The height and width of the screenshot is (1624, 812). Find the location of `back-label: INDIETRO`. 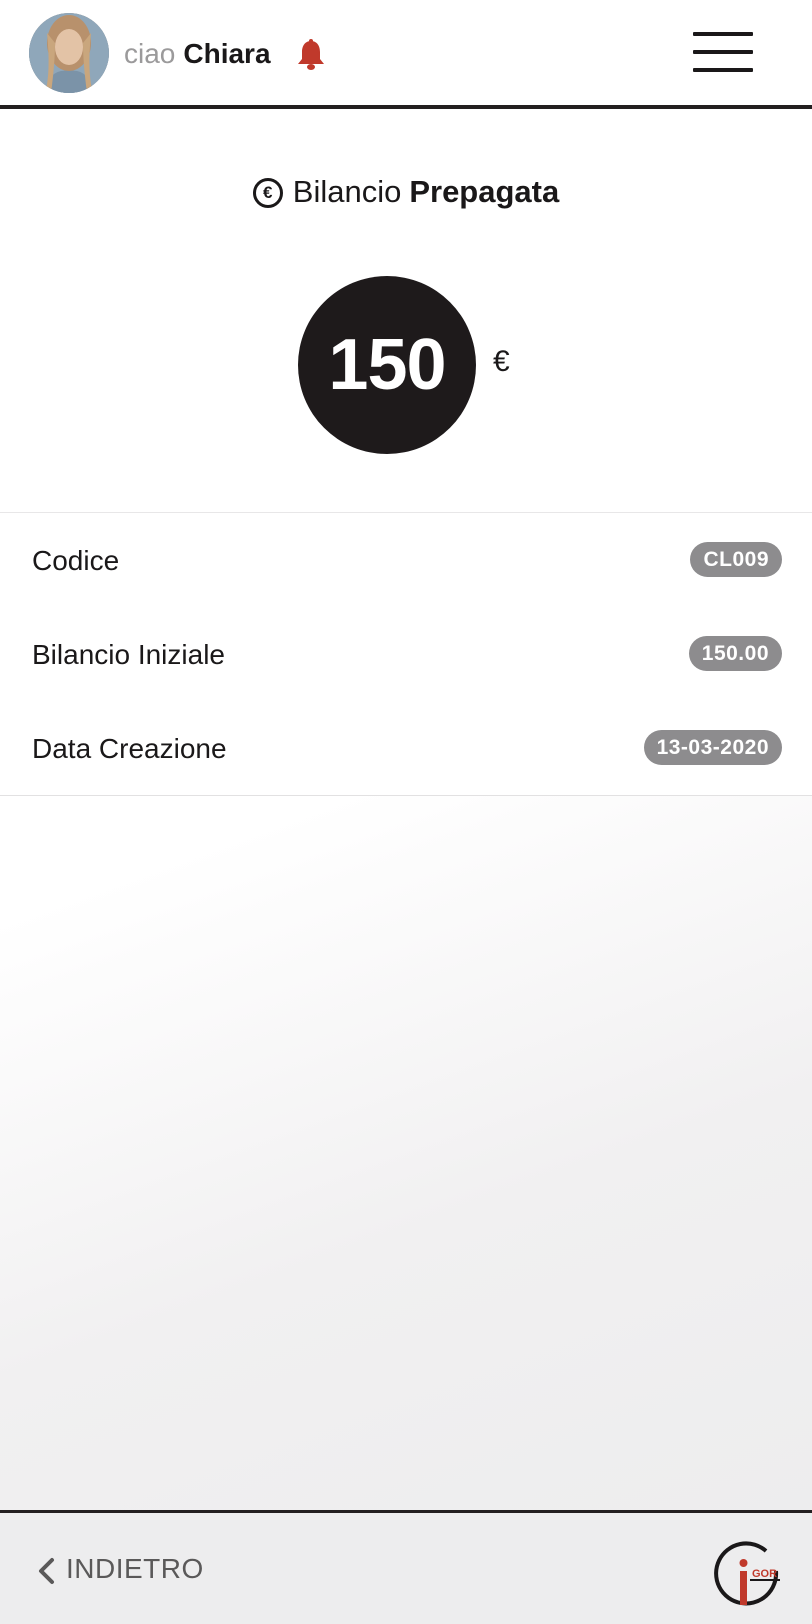

back-label: INDIETRO is located at coordinates (135, 1568).